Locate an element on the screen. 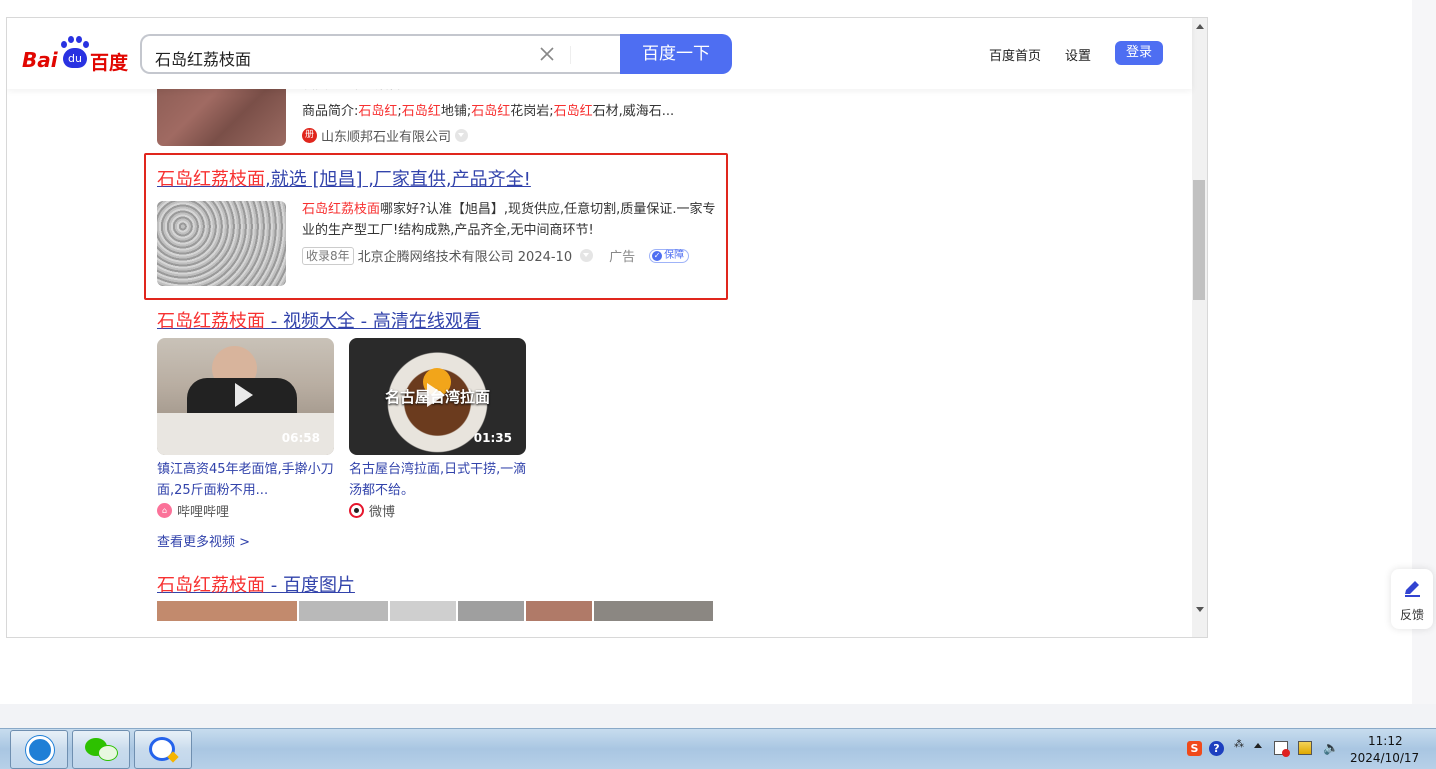 The width and height of the screenshot is (1436, 769). video-title-keyword: 石岛红荔枝面 is located at coordinates (211, 321).